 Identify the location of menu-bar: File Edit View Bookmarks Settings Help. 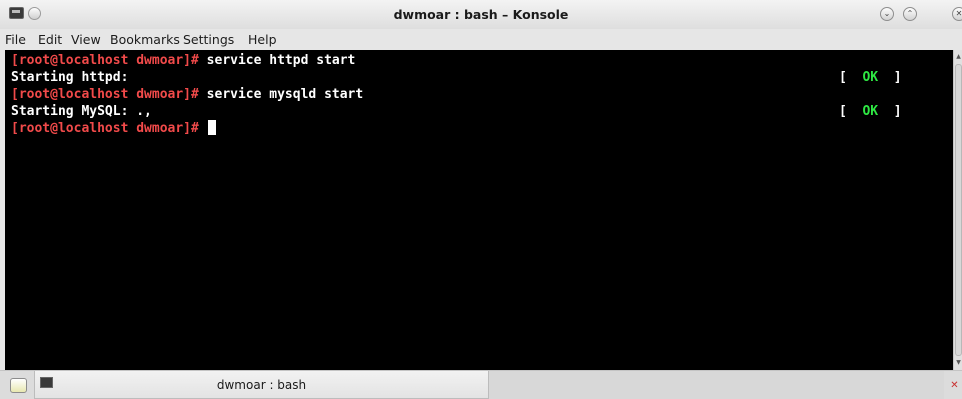
(481, 39).